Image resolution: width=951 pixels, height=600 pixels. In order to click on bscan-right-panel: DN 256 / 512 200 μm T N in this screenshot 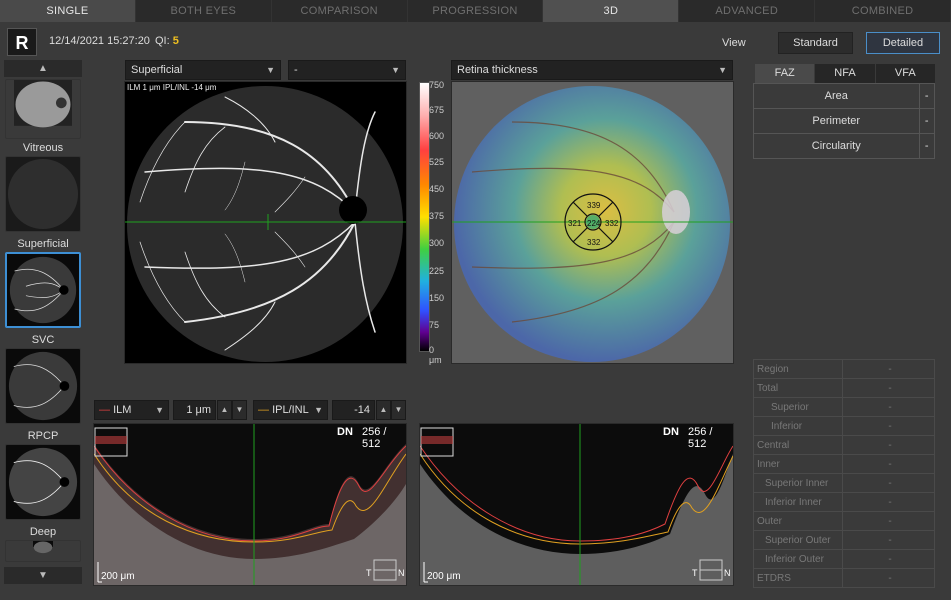, I will do `click(576, 504)`.